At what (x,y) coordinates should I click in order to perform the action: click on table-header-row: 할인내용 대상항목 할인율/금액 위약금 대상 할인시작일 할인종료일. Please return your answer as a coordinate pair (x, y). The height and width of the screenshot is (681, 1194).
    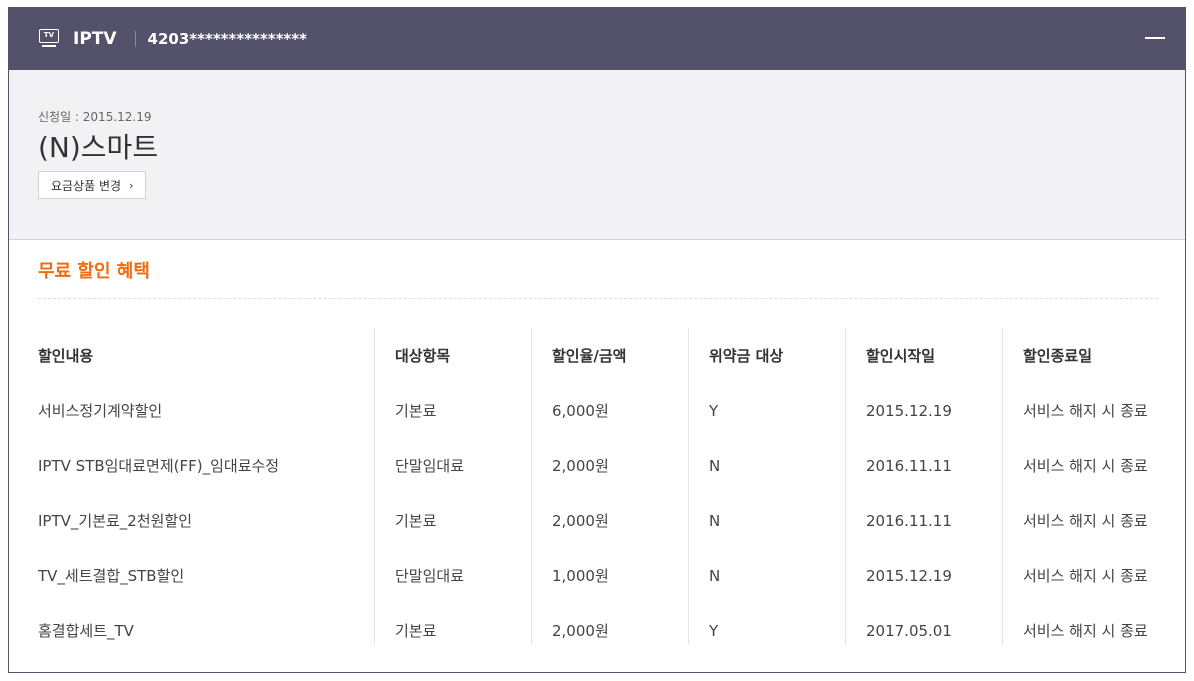
    Looking at the image, I should click on (598, 355).